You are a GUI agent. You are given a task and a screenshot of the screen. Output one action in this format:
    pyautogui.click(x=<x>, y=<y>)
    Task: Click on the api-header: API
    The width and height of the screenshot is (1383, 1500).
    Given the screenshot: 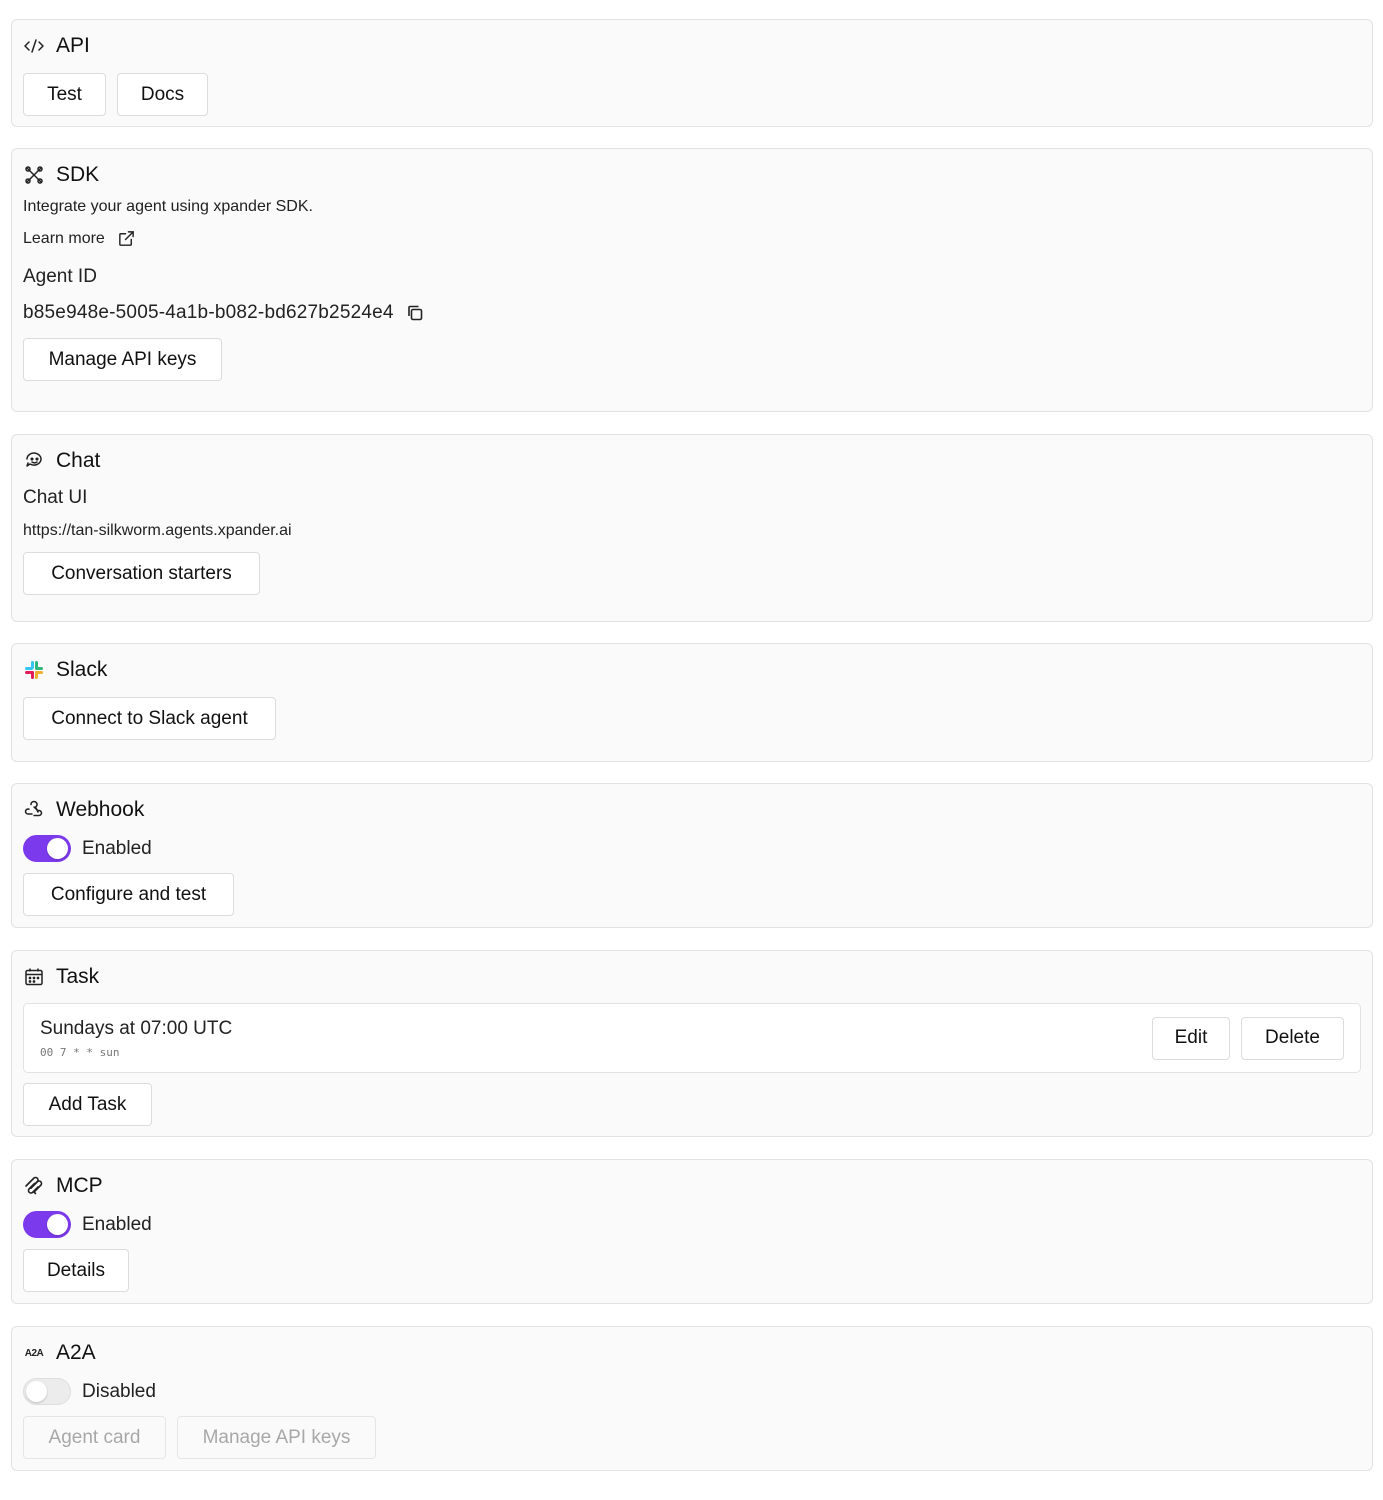 What is the action you would take?
    pyautogui.click(x=692, y=46)
    